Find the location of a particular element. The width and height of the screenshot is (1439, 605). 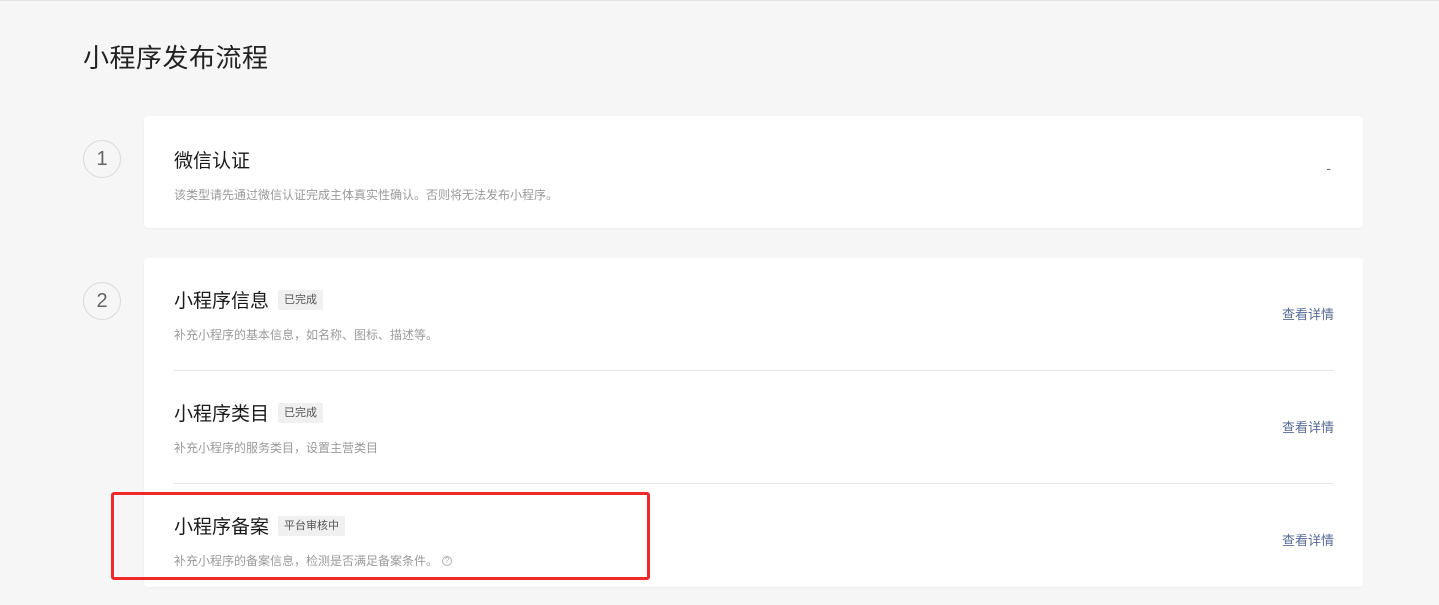

item-description: 补充小程序的服务类目，设置主营类目 is located at coordinates (276, 448).